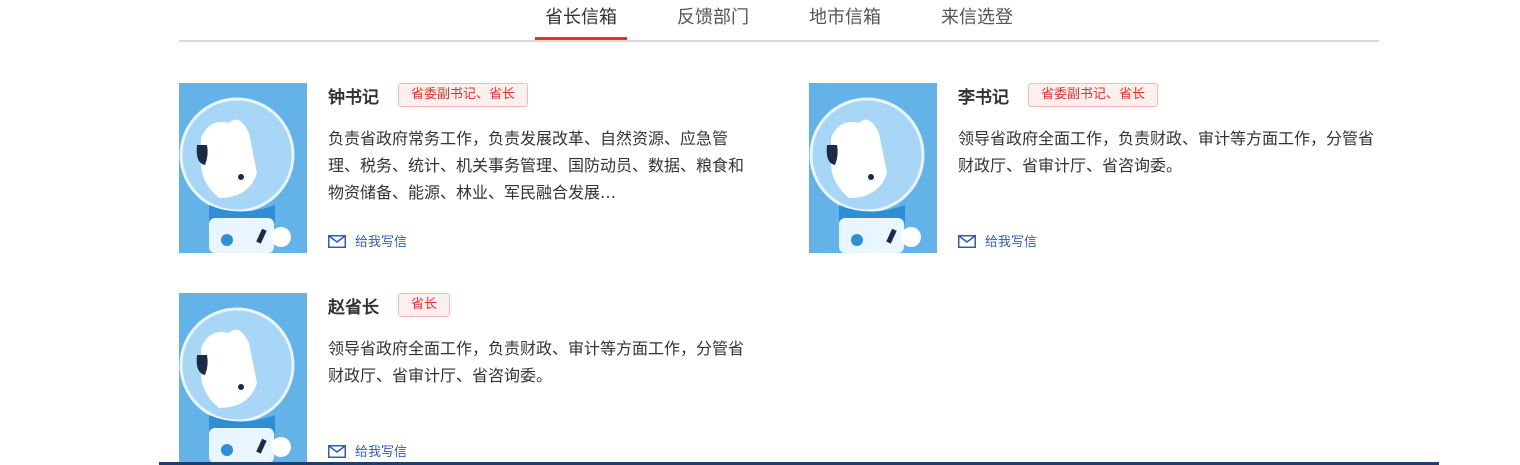  Describe the element at coordinates (353, 98) in the screenshot. I see `leader-name: 钟书记` at that location.